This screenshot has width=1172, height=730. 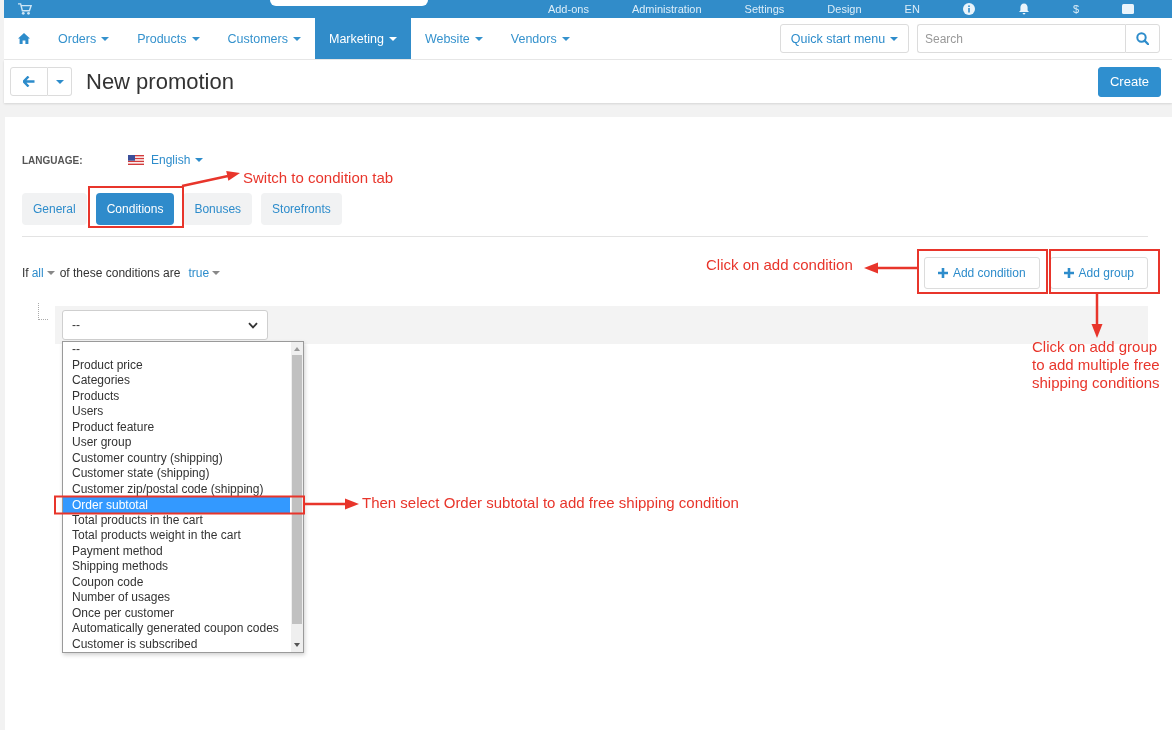 I want to click on dropdown-option: Categories, so click(x=176, y=381).